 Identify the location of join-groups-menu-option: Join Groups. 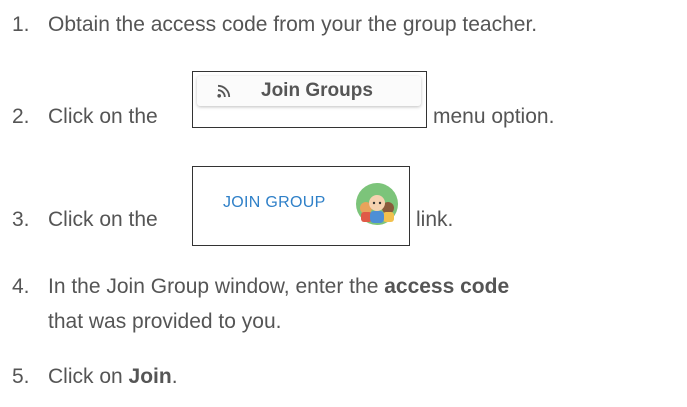
(309, 91).